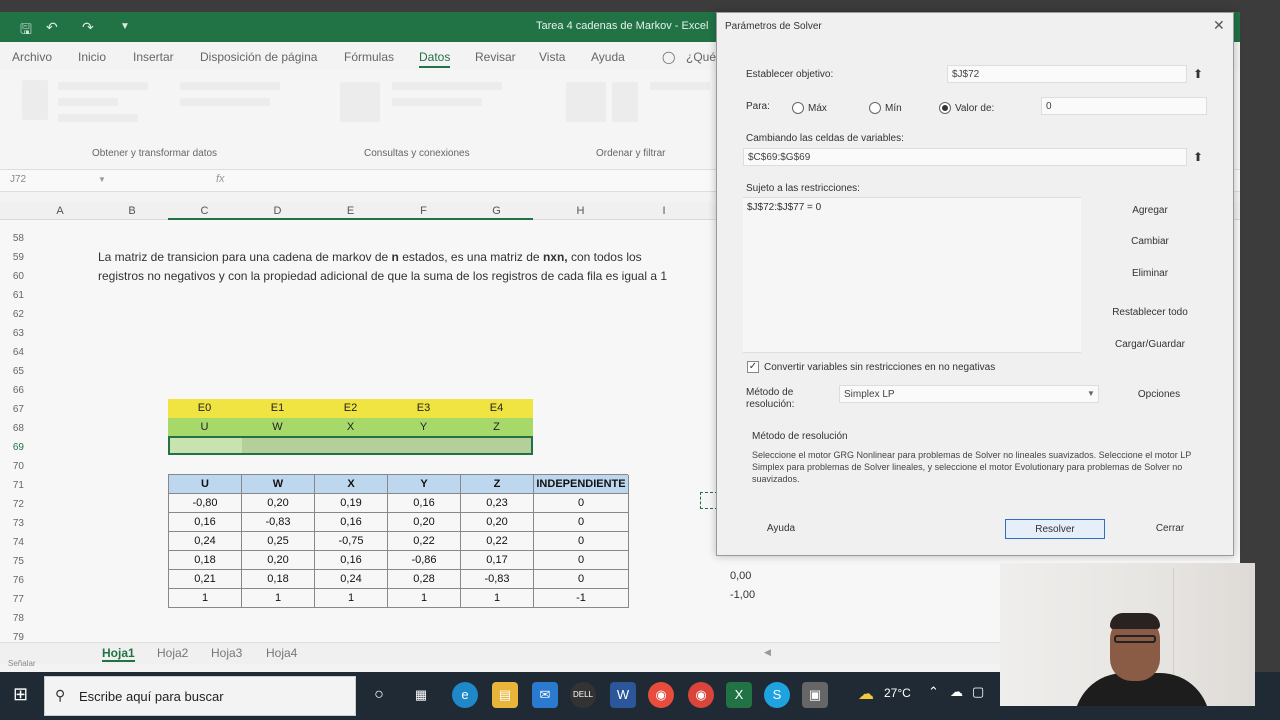 The height and width of the screenshot is (720, 1280). What do you see at coordinates (200, 696) in the screenshot?
I see `taskbar-search: ⚲ Escribe aquí para buscar` at bounding box center [200, 696].